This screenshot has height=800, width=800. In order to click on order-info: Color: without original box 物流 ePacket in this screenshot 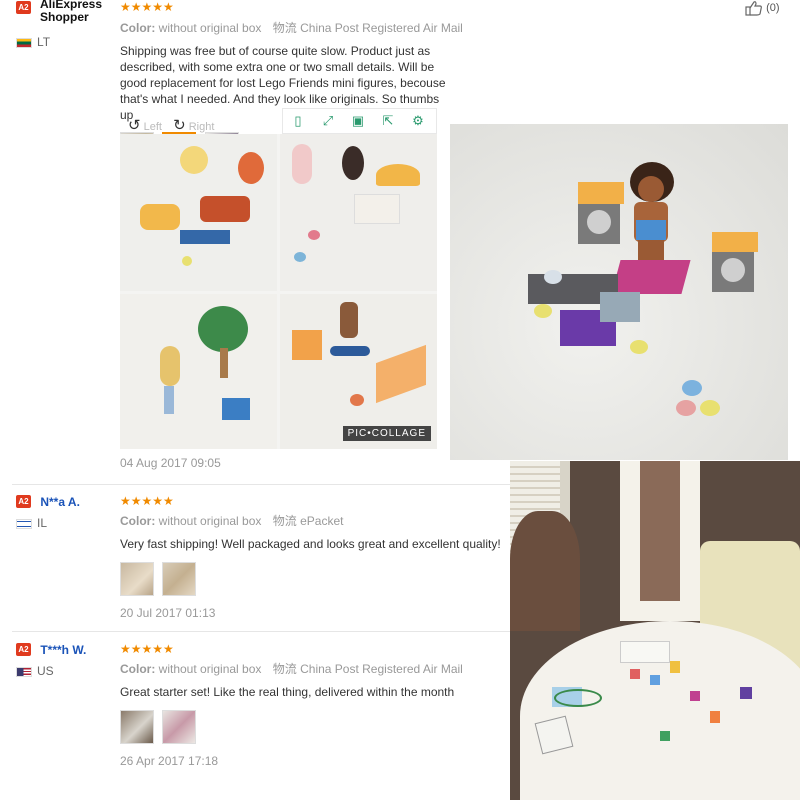, I will do `click(315, 520)`.